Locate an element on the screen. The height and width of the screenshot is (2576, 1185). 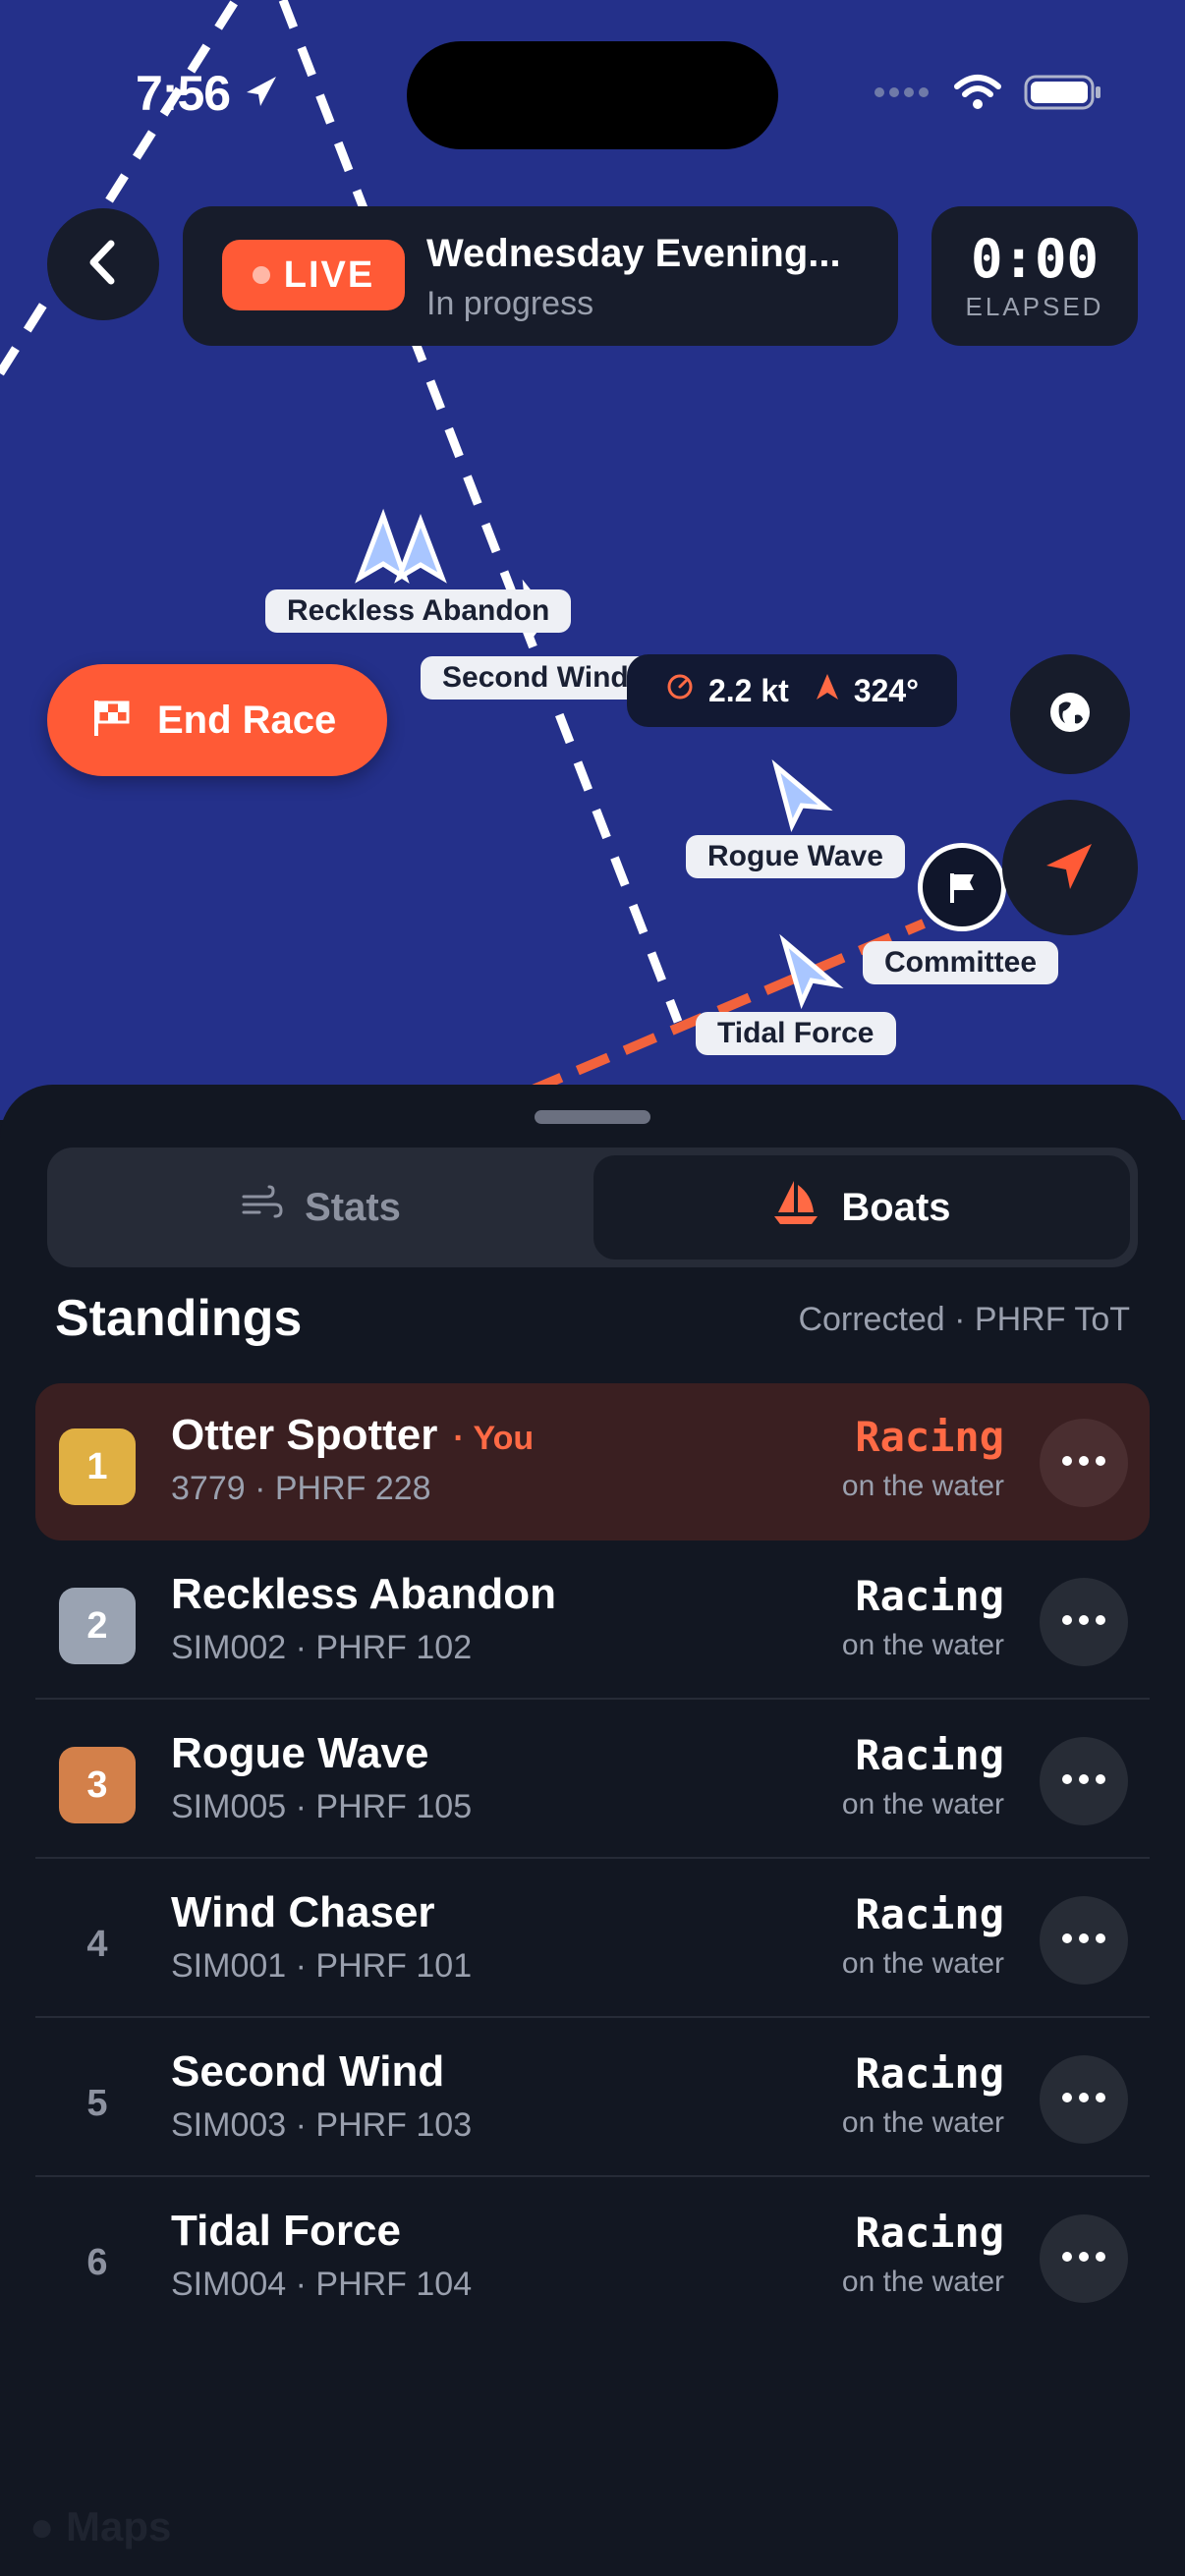
elapsed-time-value: 0:00 is located at coordinates (1035, 259).